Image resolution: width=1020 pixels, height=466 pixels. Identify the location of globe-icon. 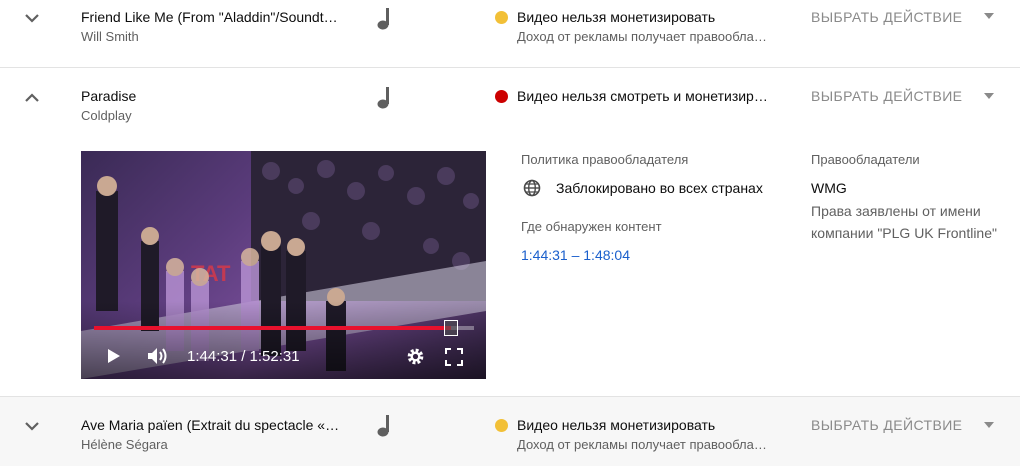
(532, 190).